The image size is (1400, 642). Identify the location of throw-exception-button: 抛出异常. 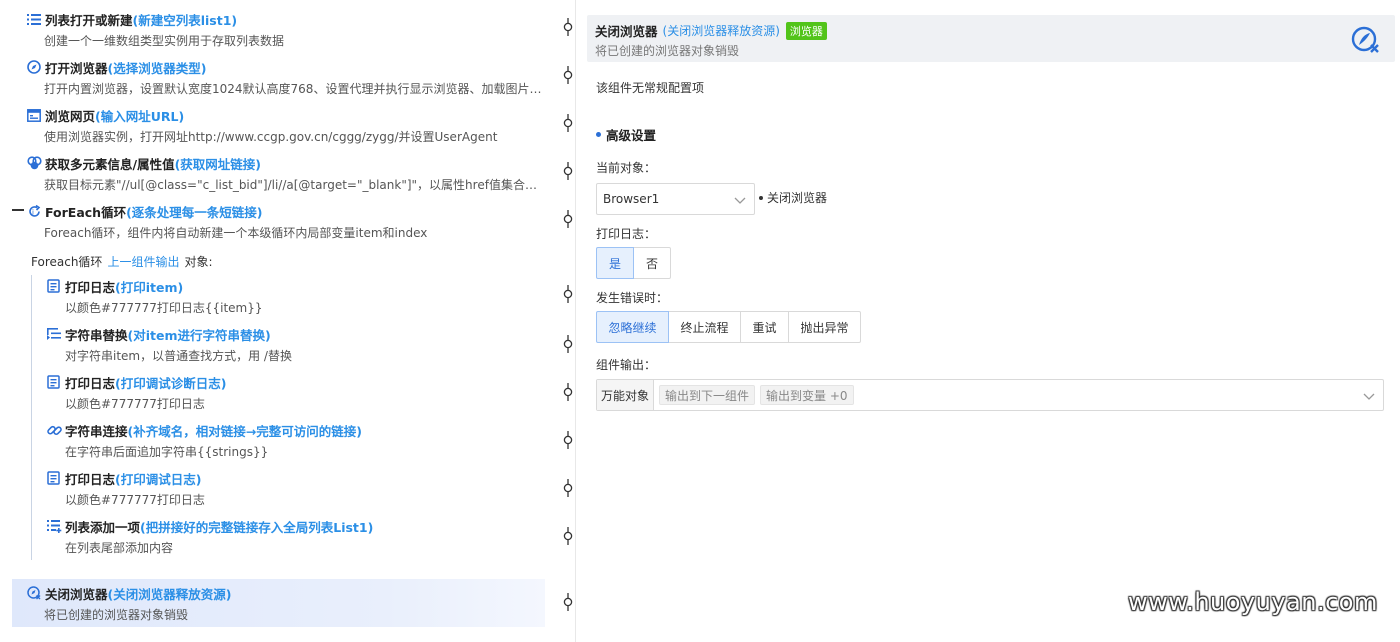
(824, 327).